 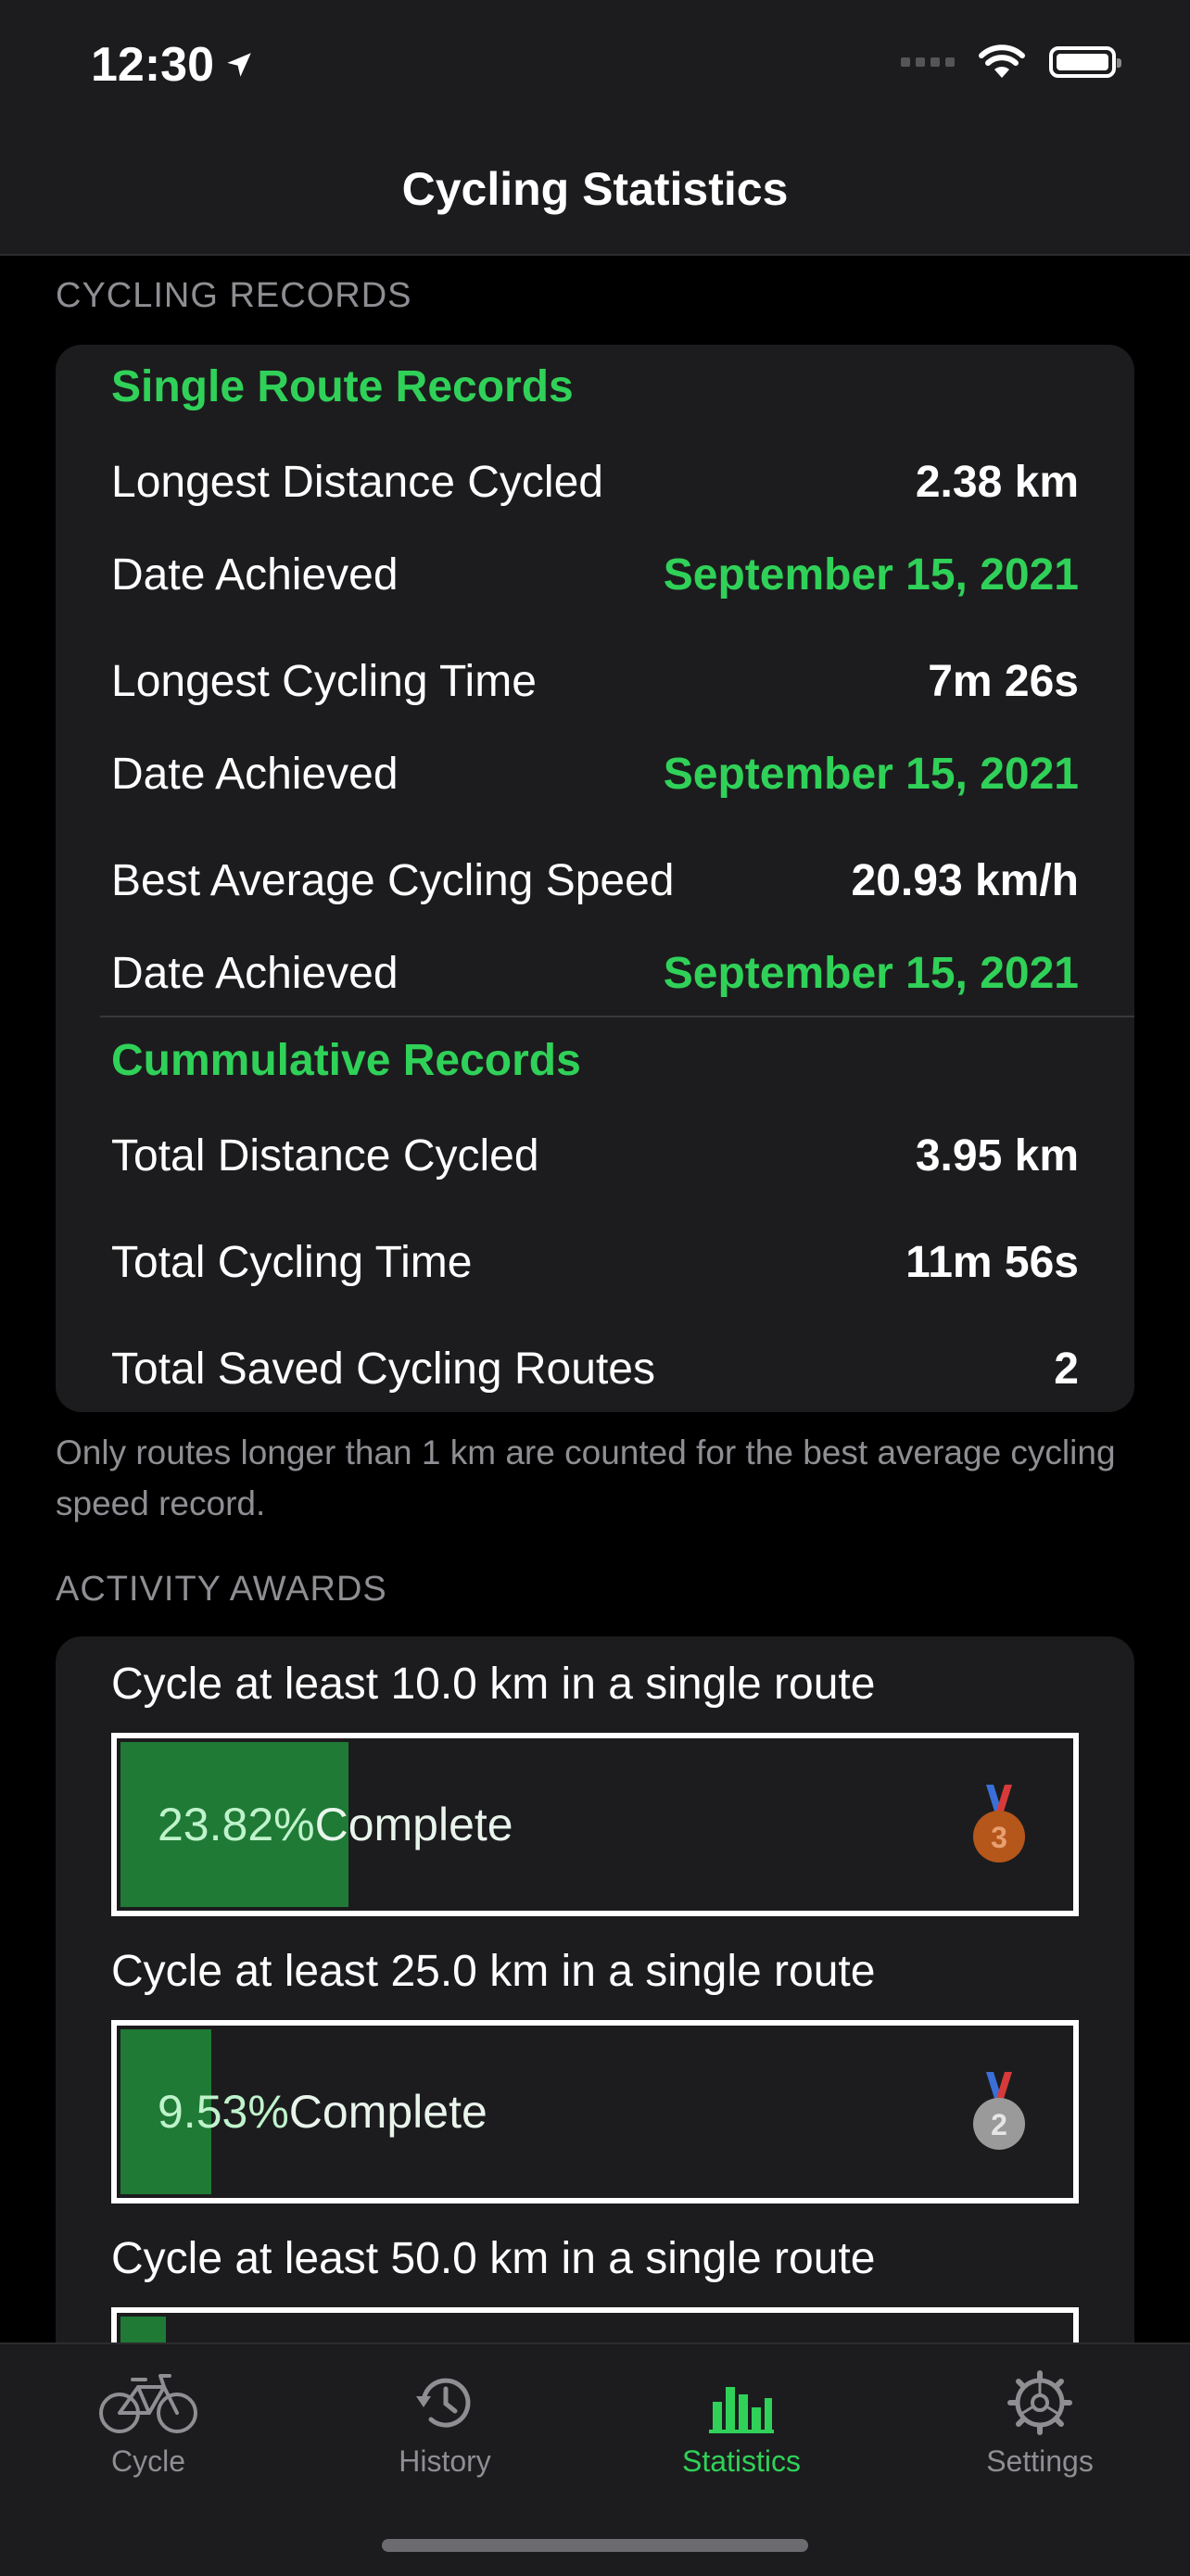 I want to click on silver-medal-icon: 2, so click(x=999, y=2111).